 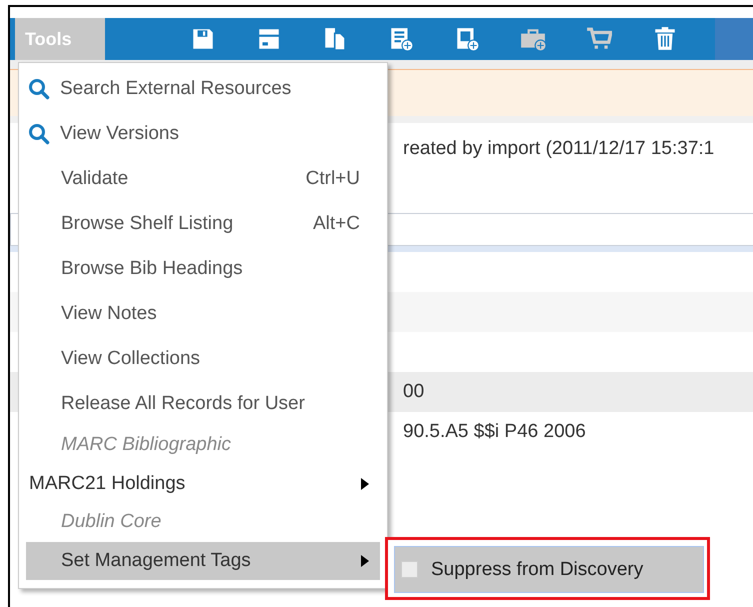 I want to click on menu-section-label: MARC Bibliographic, so click(x=146, y=445).